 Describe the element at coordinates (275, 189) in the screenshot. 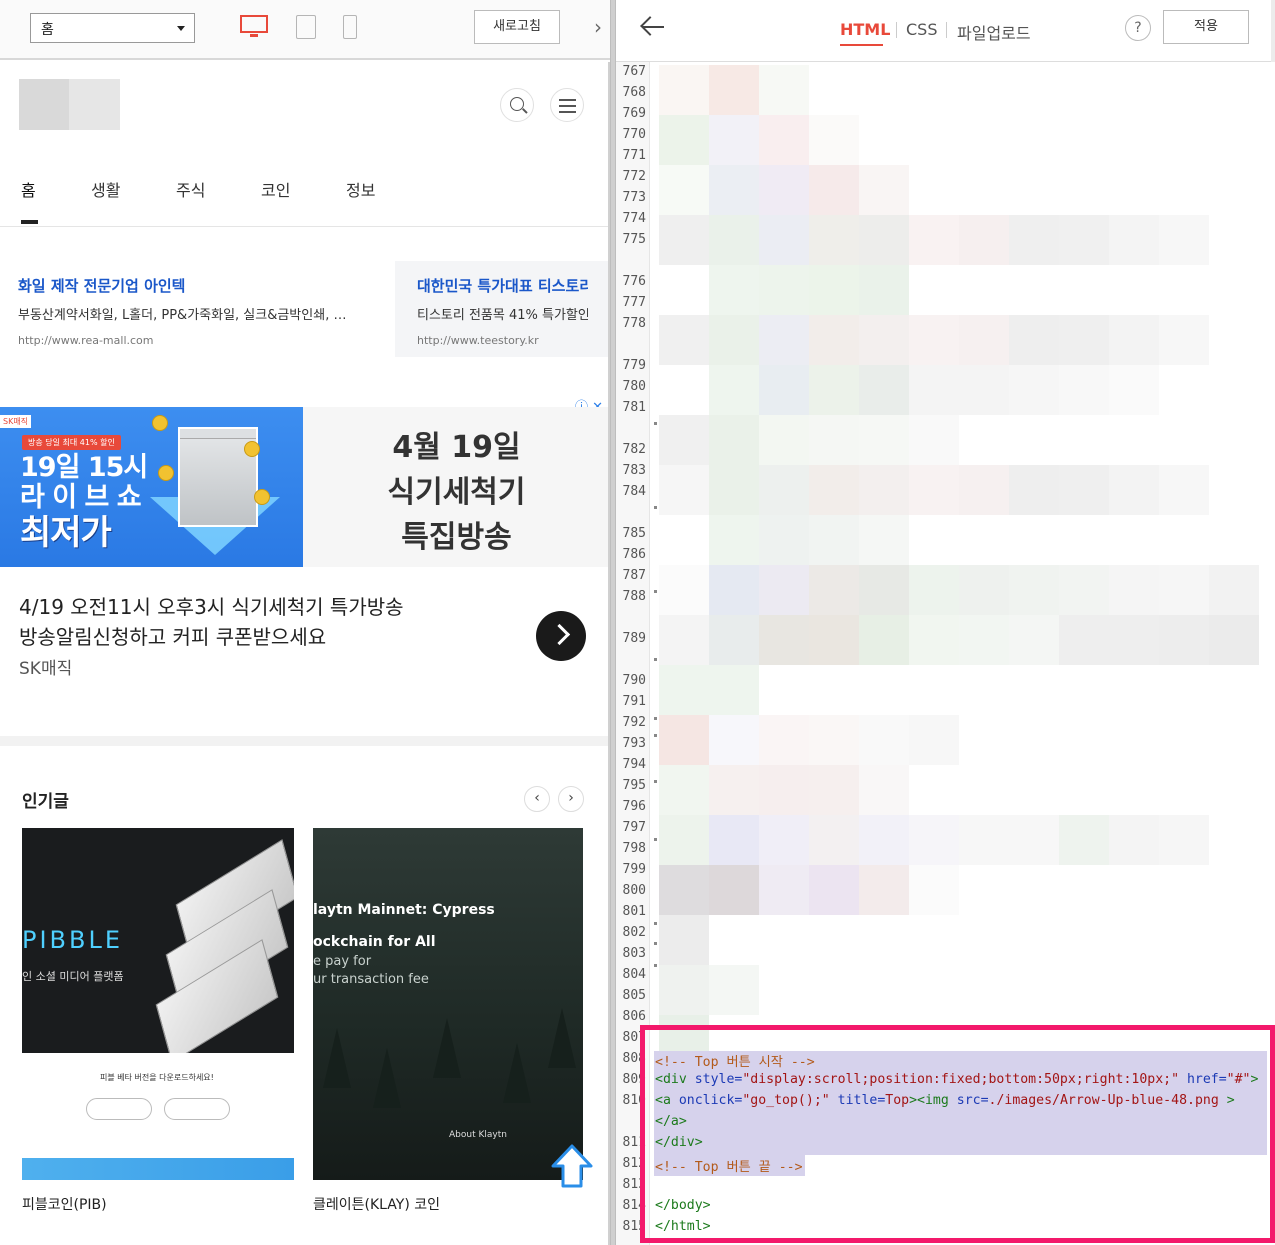

I see `nav-coin: 코인` at that location.